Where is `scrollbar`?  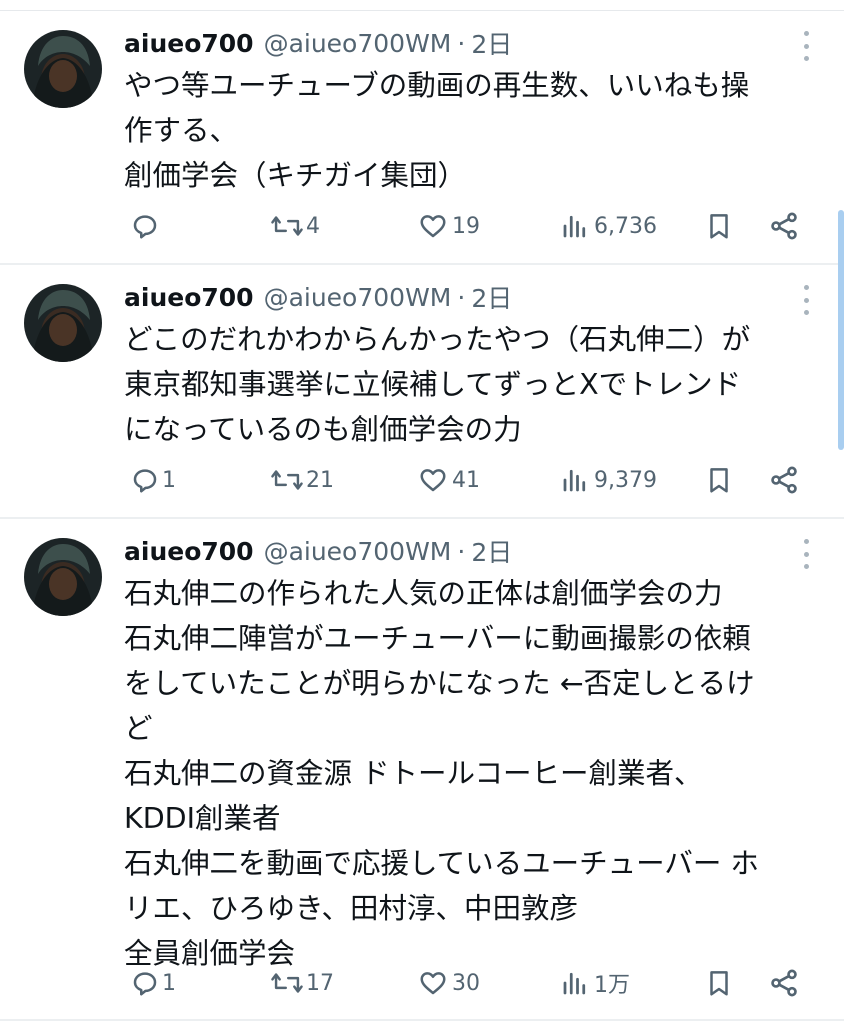
scrollbar is located at coordinates (841, 330).